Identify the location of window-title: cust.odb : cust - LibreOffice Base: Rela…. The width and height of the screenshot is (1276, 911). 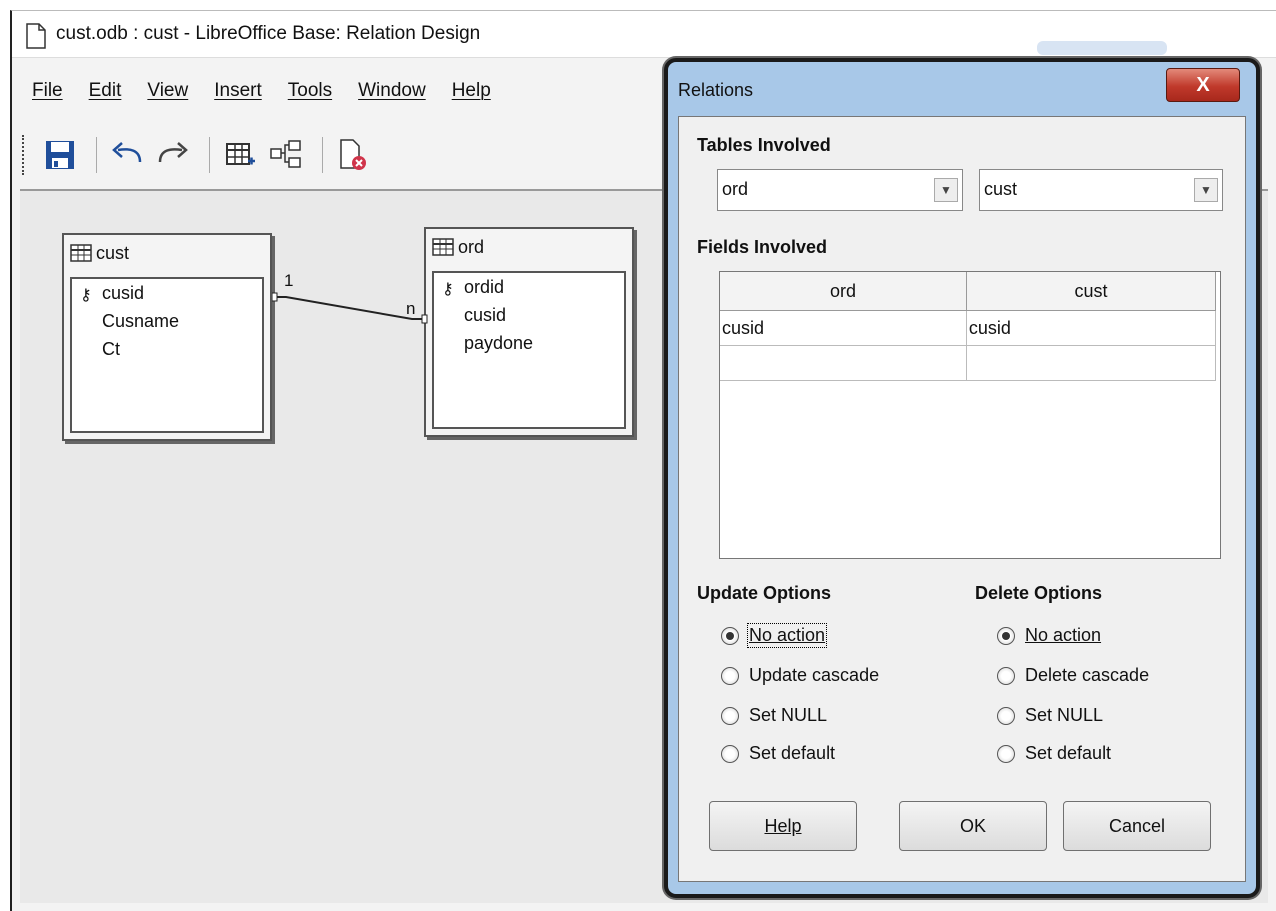
(268, 33).